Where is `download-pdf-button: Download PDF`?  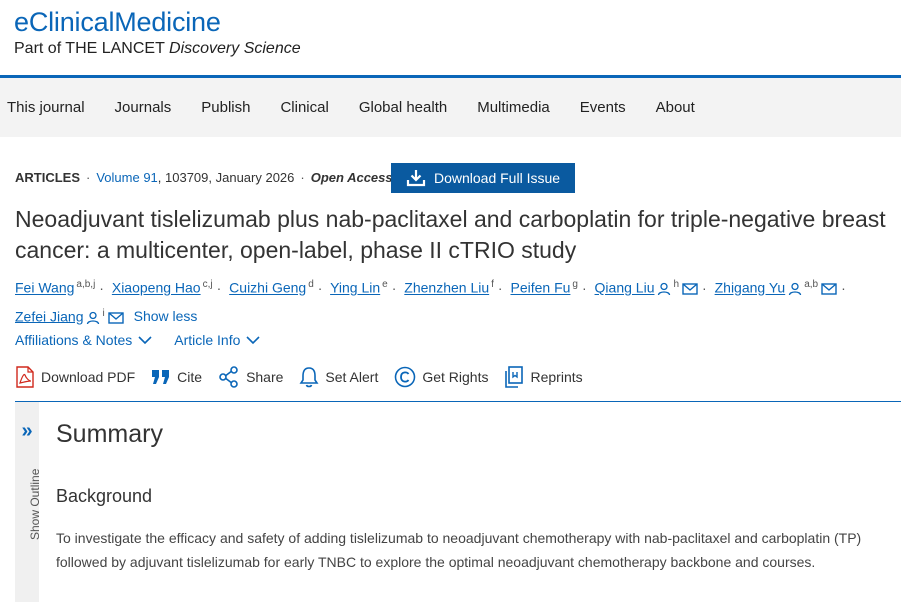 download-pdf-button: Download PDF is located at coordinates (75, 377).